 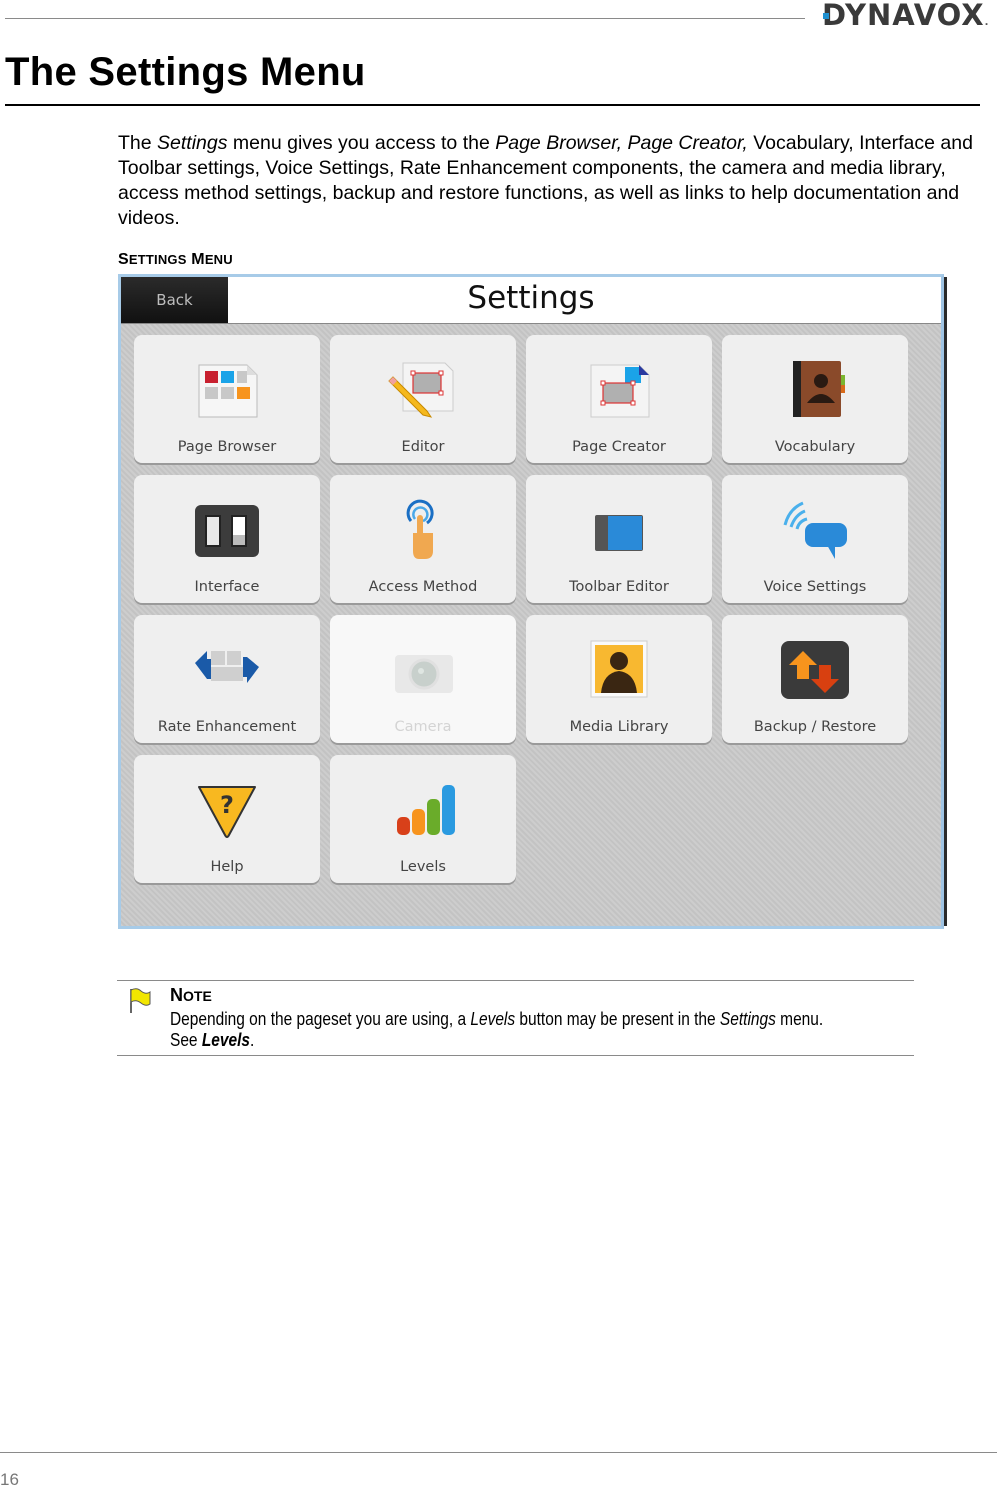 I want to click on editor-button: Editor, so click(x=423, y=399).